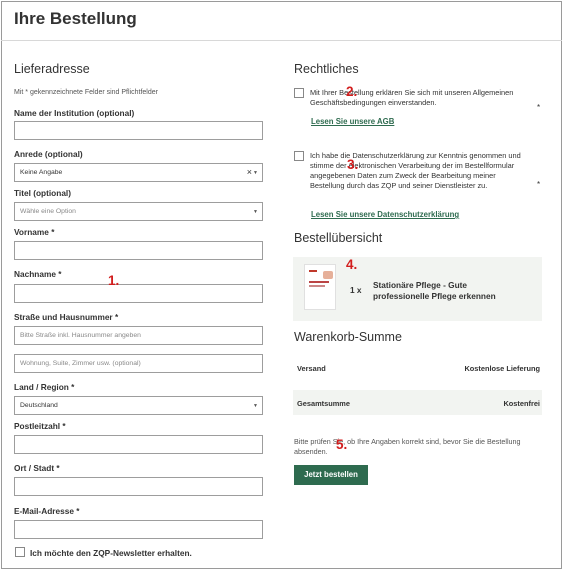 Image resolution: width=564 pixels, height=571 pixels. Describe the element at coordinates (138, 250) in the screenshot. I see `first-name-input` at that location.